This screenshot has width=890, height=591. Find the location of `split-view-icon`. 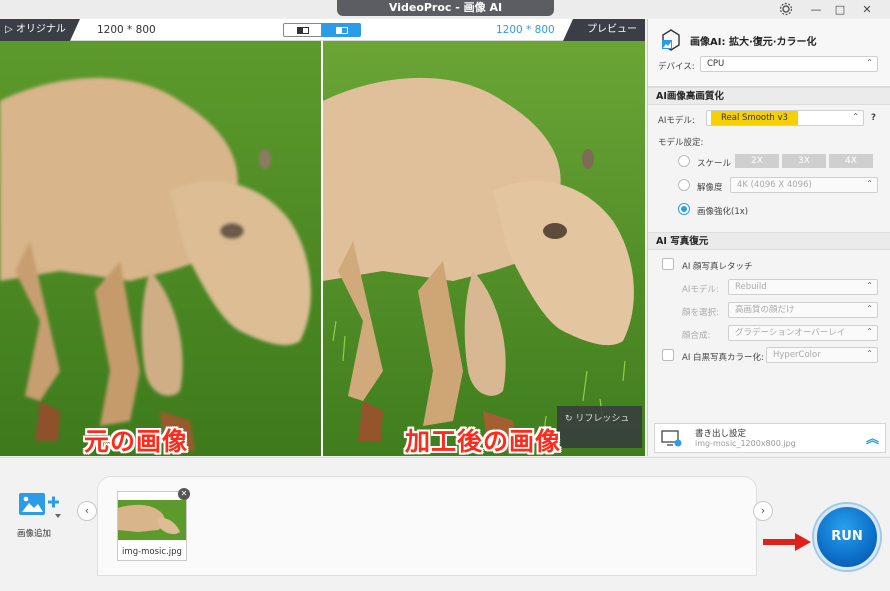

split-view-icon is located at coordinates (302, 30).